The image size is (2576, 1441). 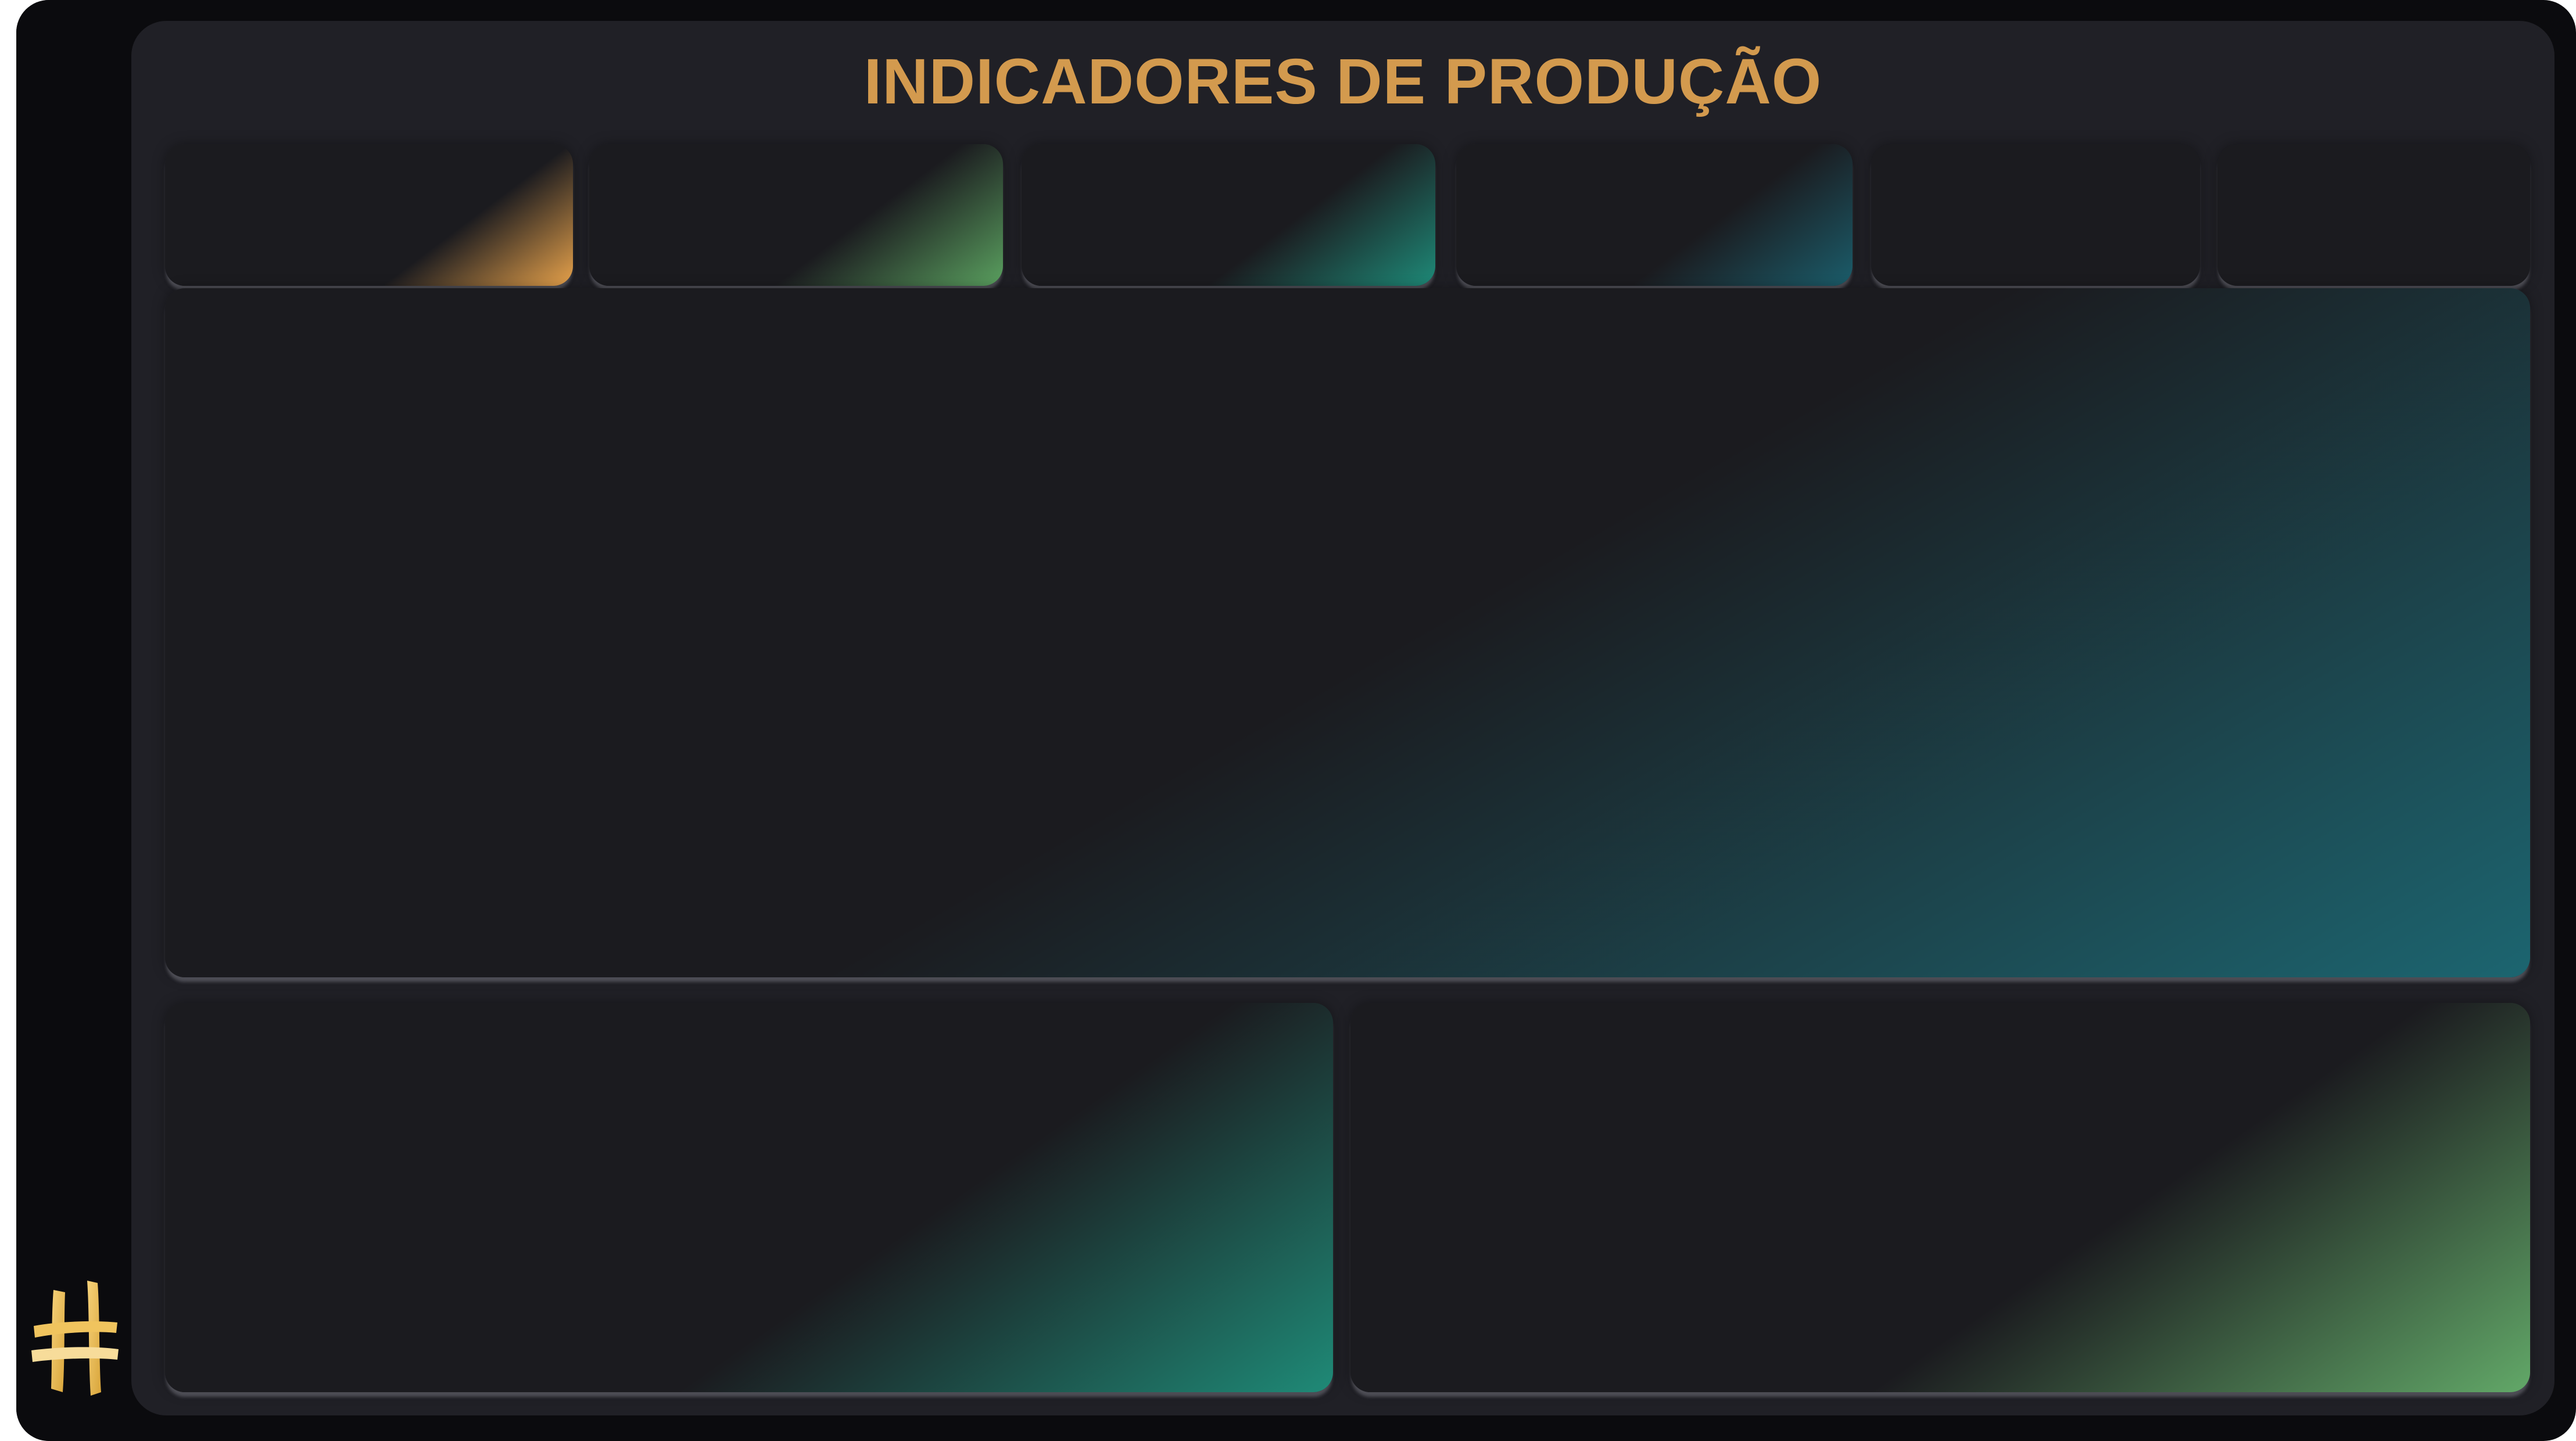 What do you see at coordinates (1343, 81) in the screenshot?
I see `page-title: INDICADORES DE PRODUÇÃO` at bounding box center [1343, 81].